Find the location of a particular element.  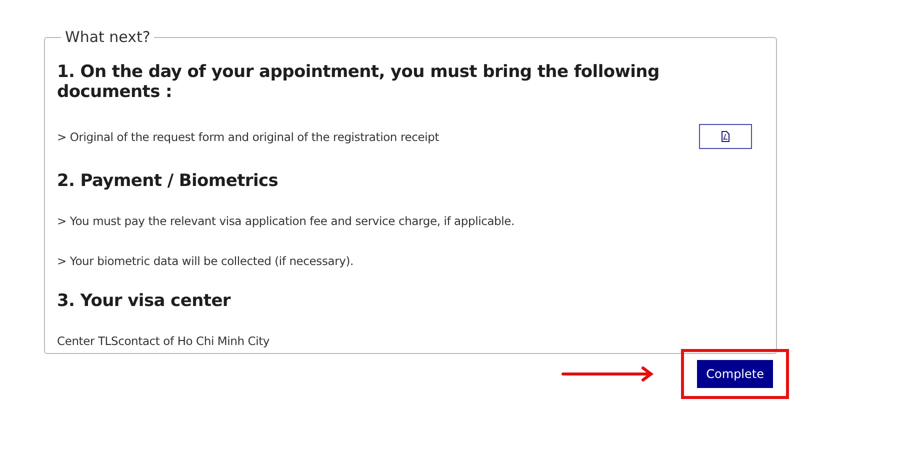

info-text: > Original of the request form and original of the registration receipt is located at coordinates (248, 137).